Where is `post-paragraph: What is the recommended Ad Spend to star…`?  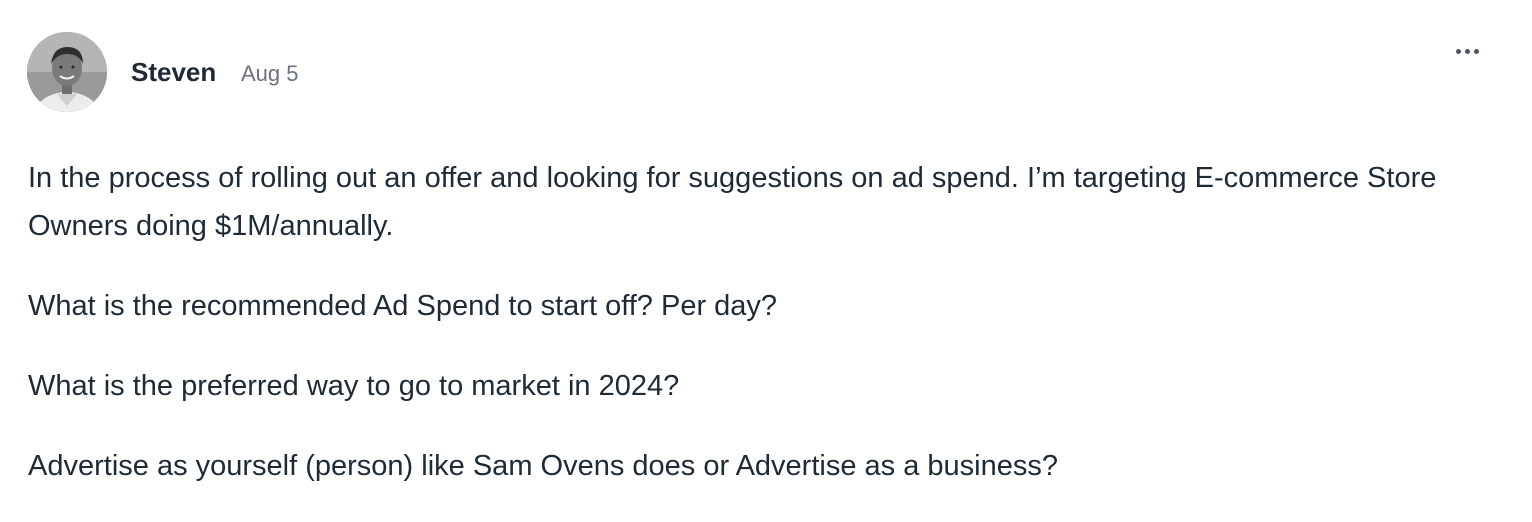
post-paragraph: What is the recommended Ad Spend to star… is located at coordinates (403, 306).